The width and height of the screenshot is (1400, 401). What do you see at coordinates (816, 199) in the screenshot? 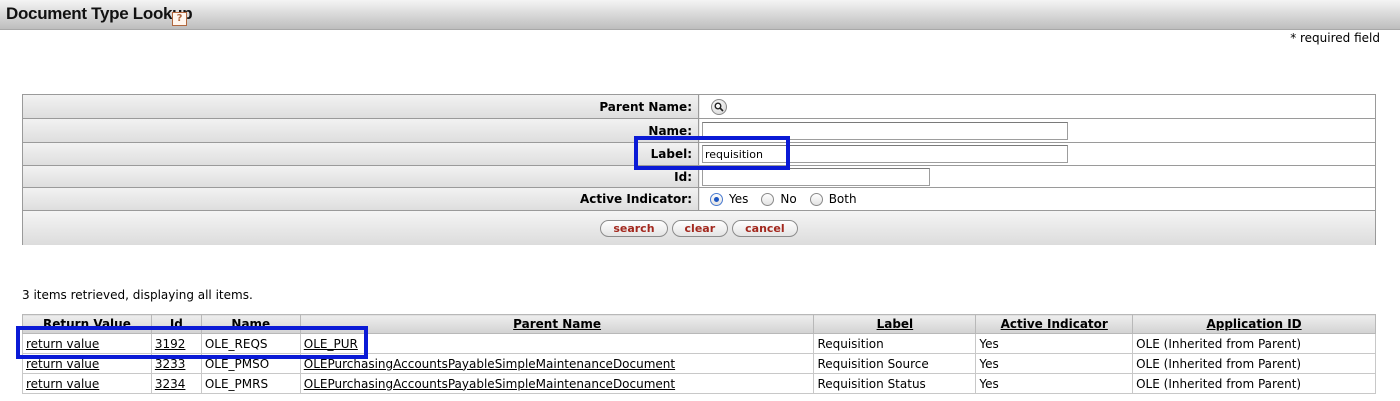
I see `radio-both` at bounding box center [816, 199].